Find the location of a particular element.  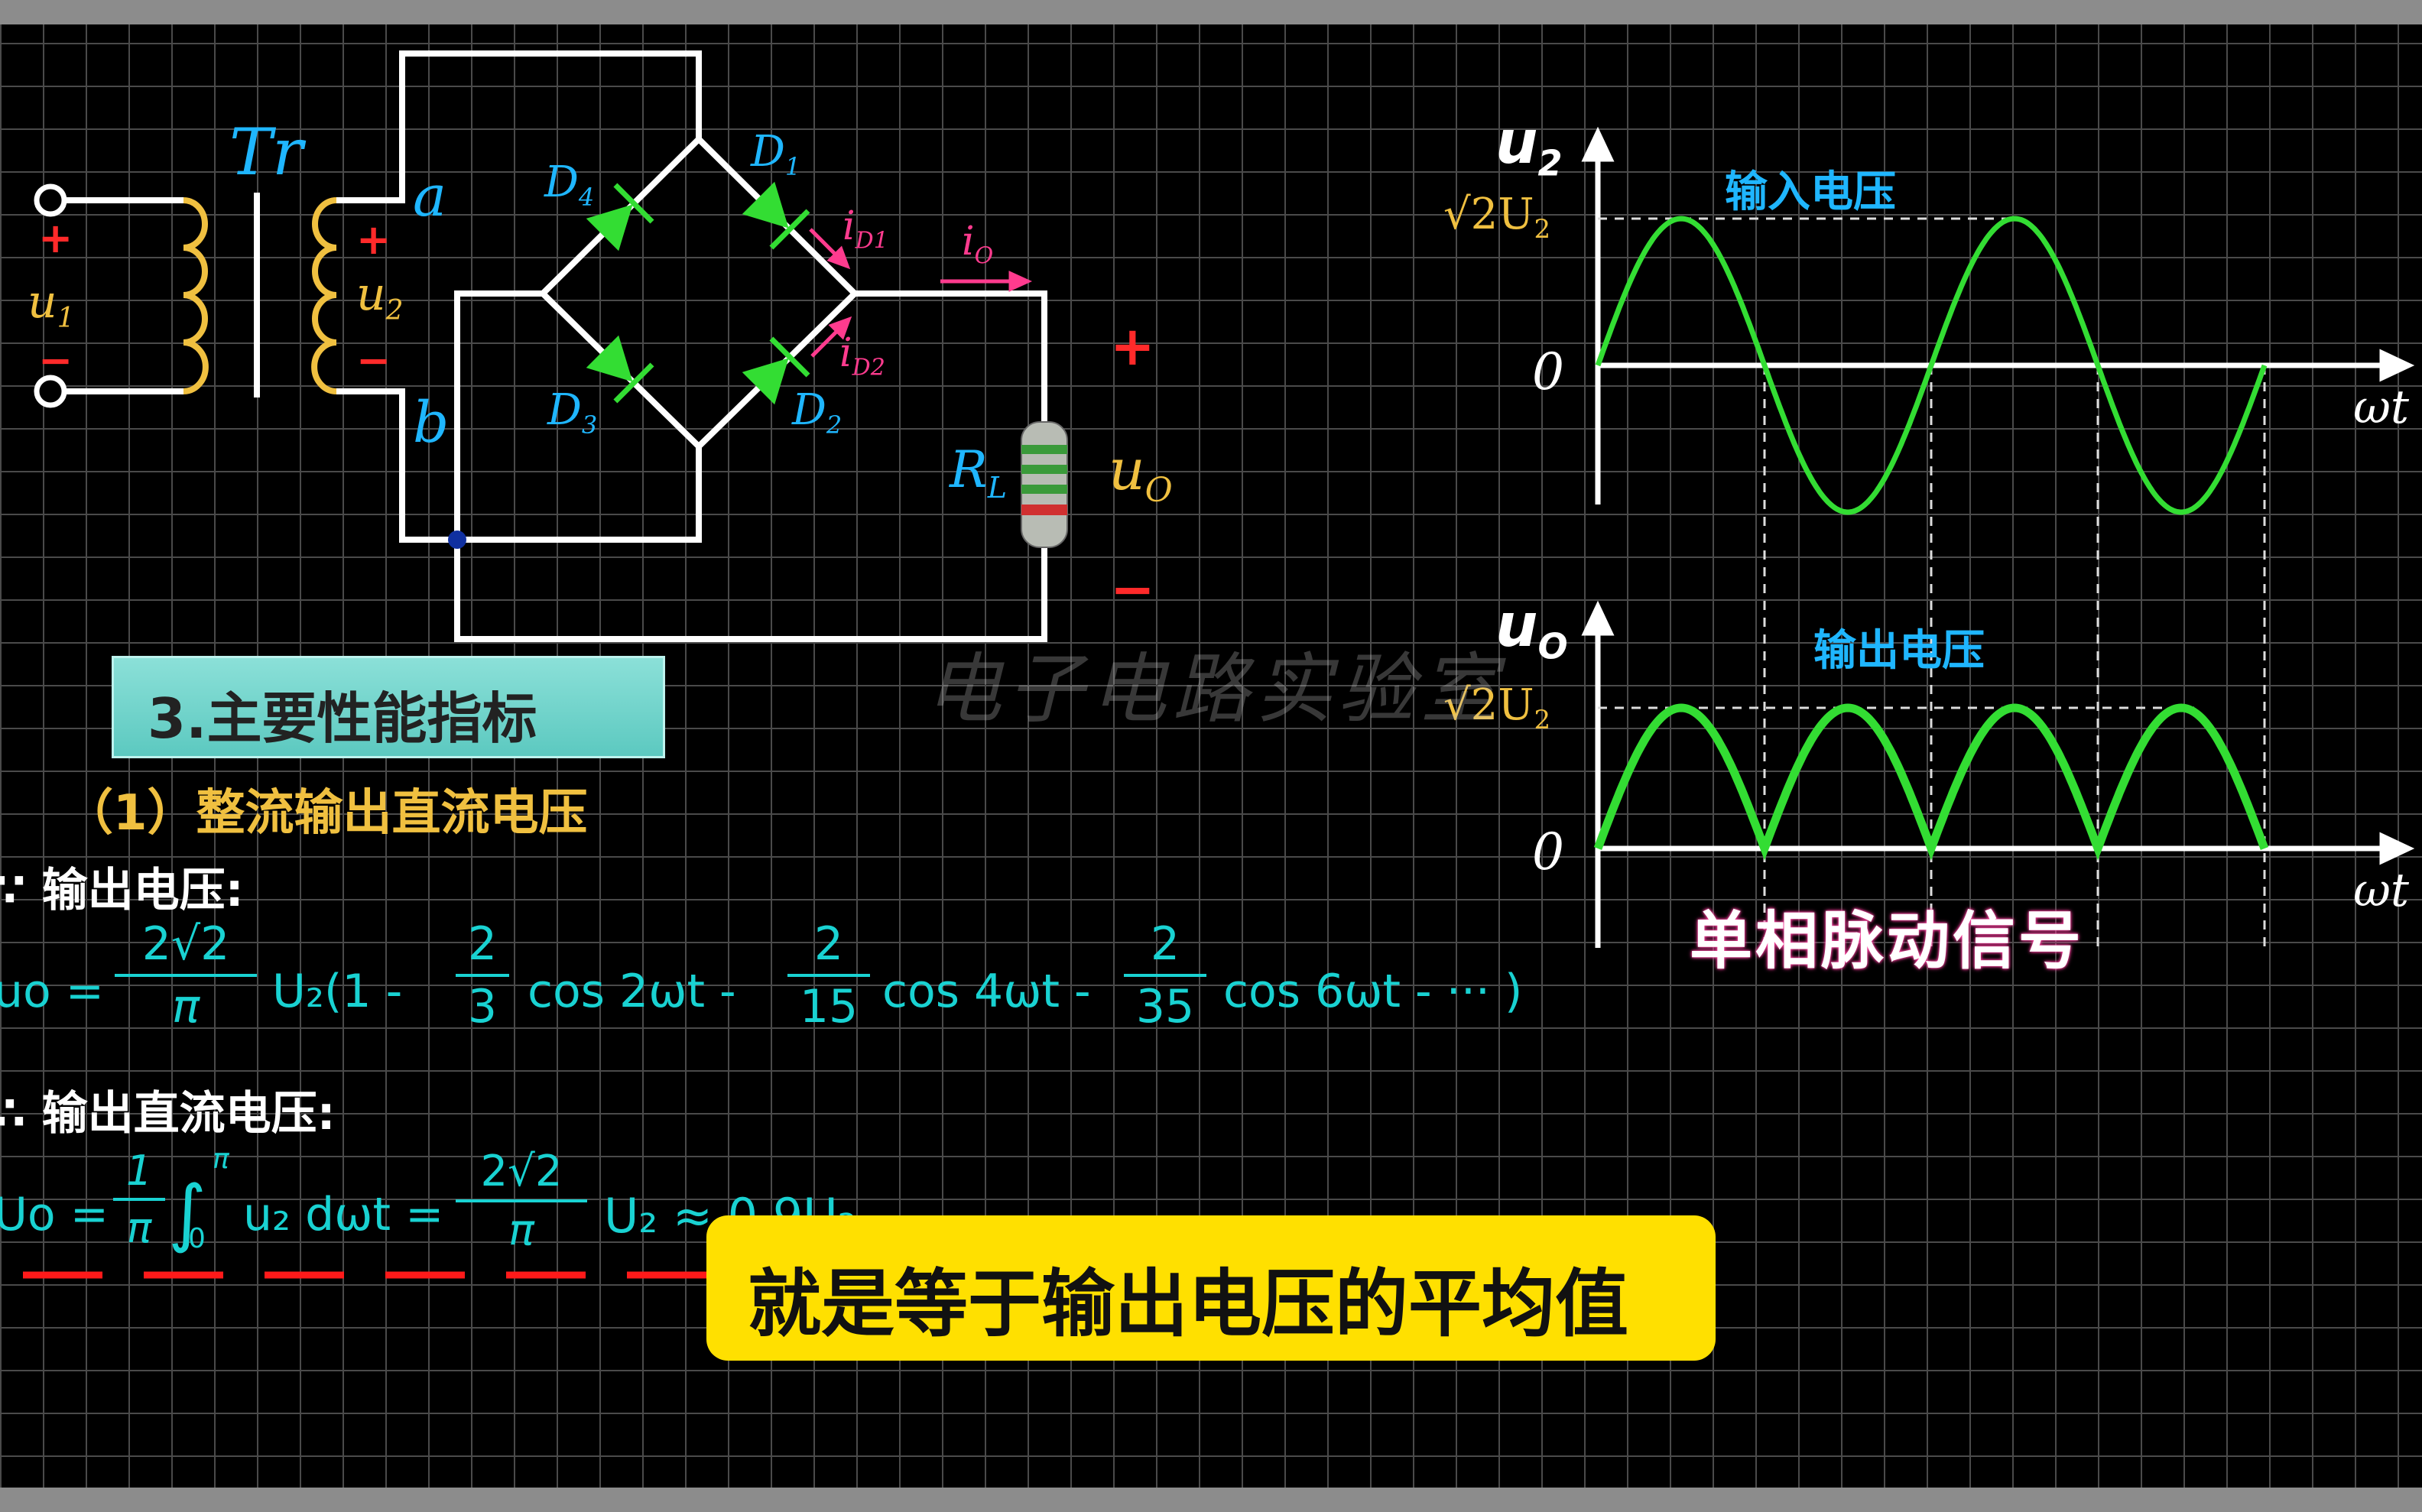

label-node-a: a is located at coordinates (430, 197).